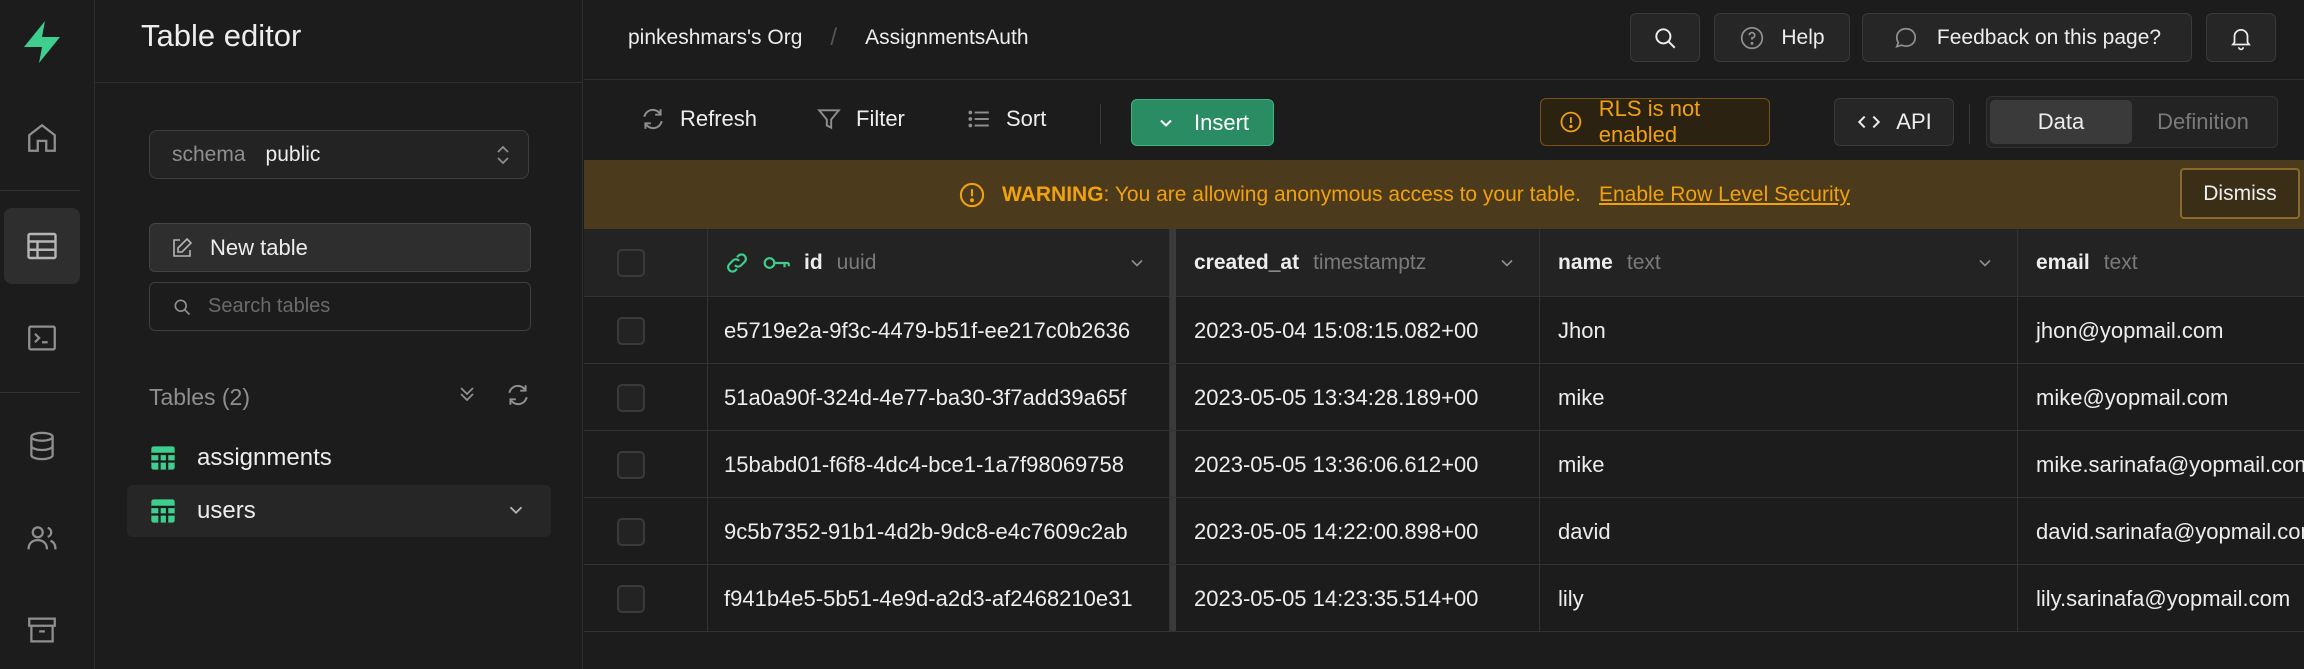 The image size is (2304, 669). Describe the element at coordinates (42, 42) in the screenshot. I see `supabase-logo-icon` at that location.